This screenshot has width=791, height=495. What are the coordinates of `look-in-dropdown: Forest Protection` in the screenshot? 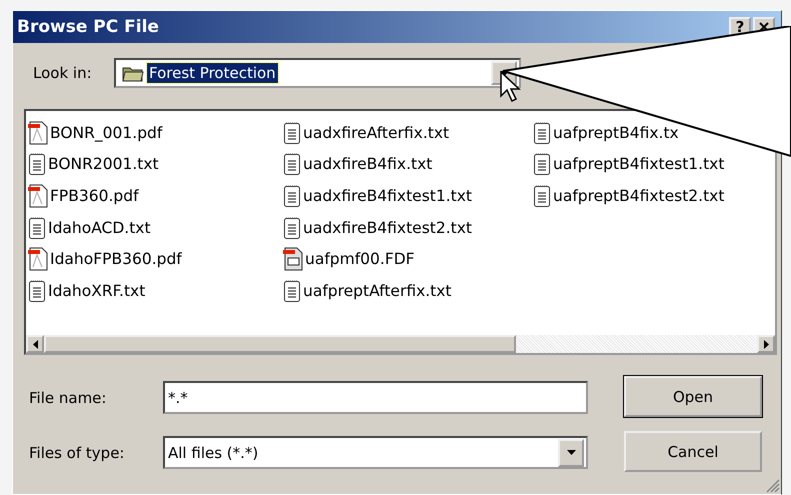 It's located at (317, 73).